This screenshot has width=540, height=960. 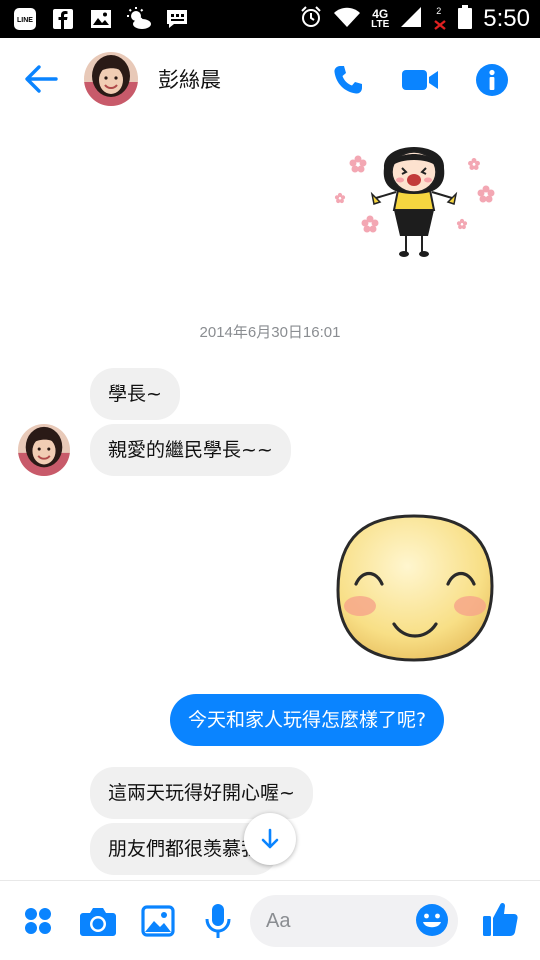 I want to click on back-arrow-icon, so click(x=41, y=79).